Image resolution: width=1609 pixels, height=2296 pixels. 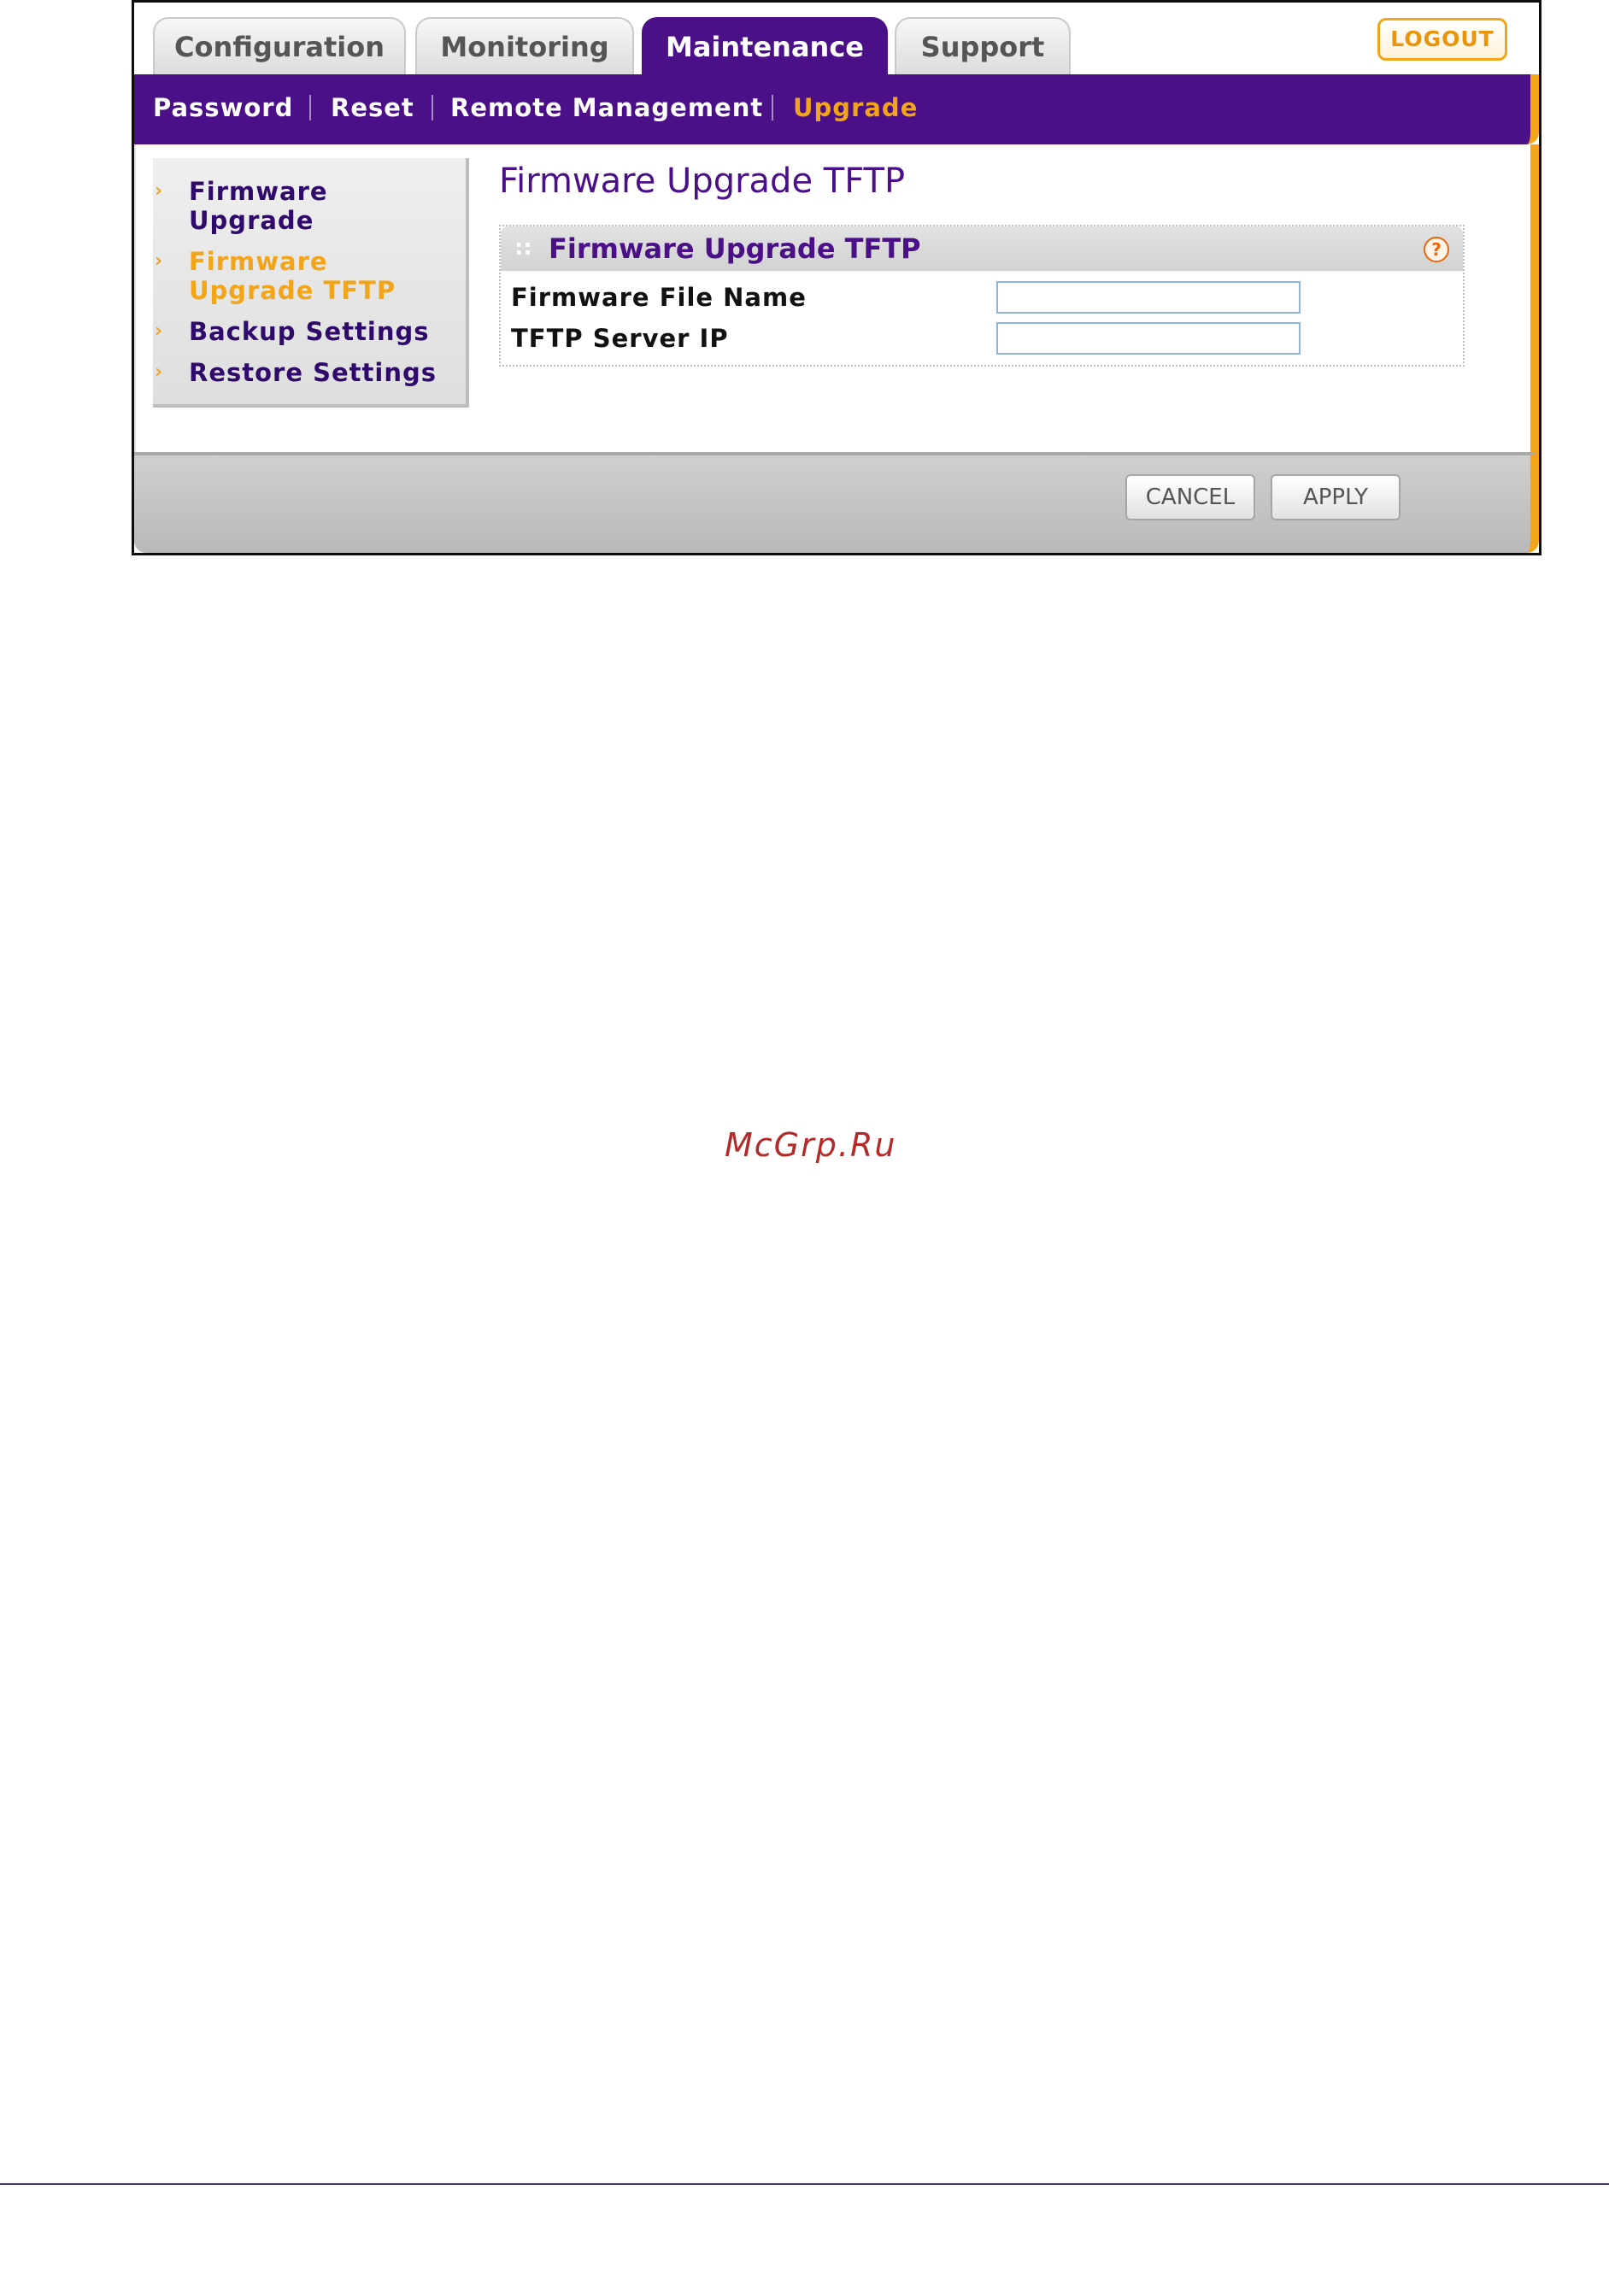 What do you see at coordinates (856, 109) in the screenshot?
I see `subnav-upgrade: Upgrade` at bounding box center [856, 109].